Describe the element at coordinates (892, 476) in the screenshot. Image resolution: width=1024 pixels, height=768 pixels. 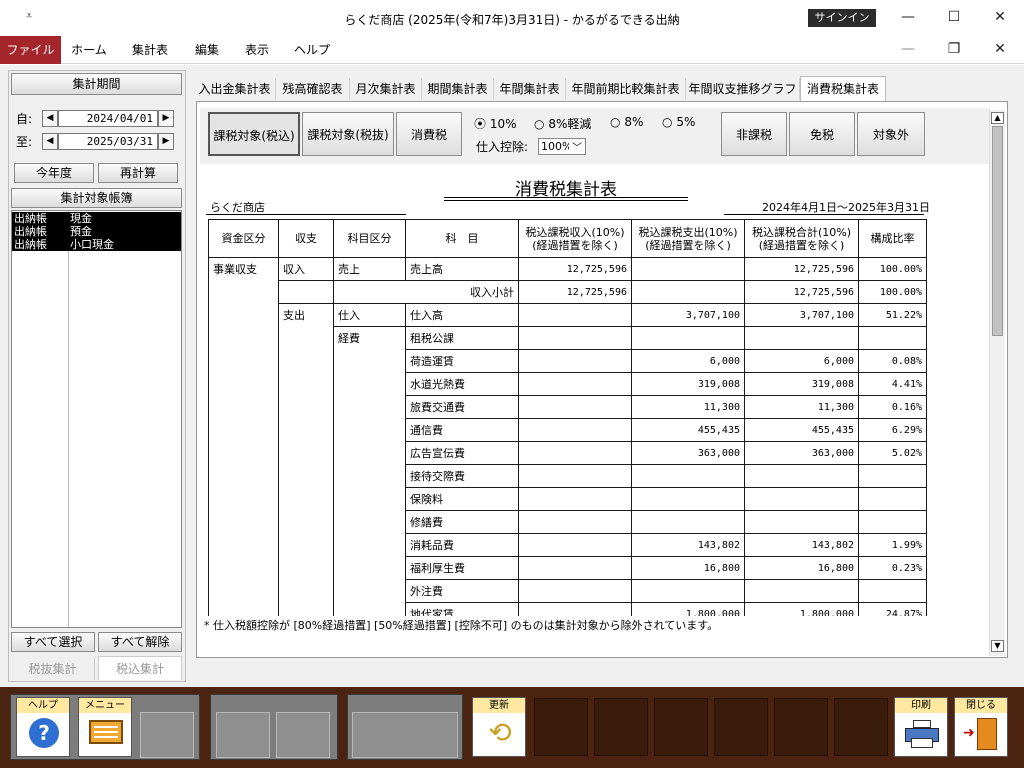
I see `cell-pct` at that location.